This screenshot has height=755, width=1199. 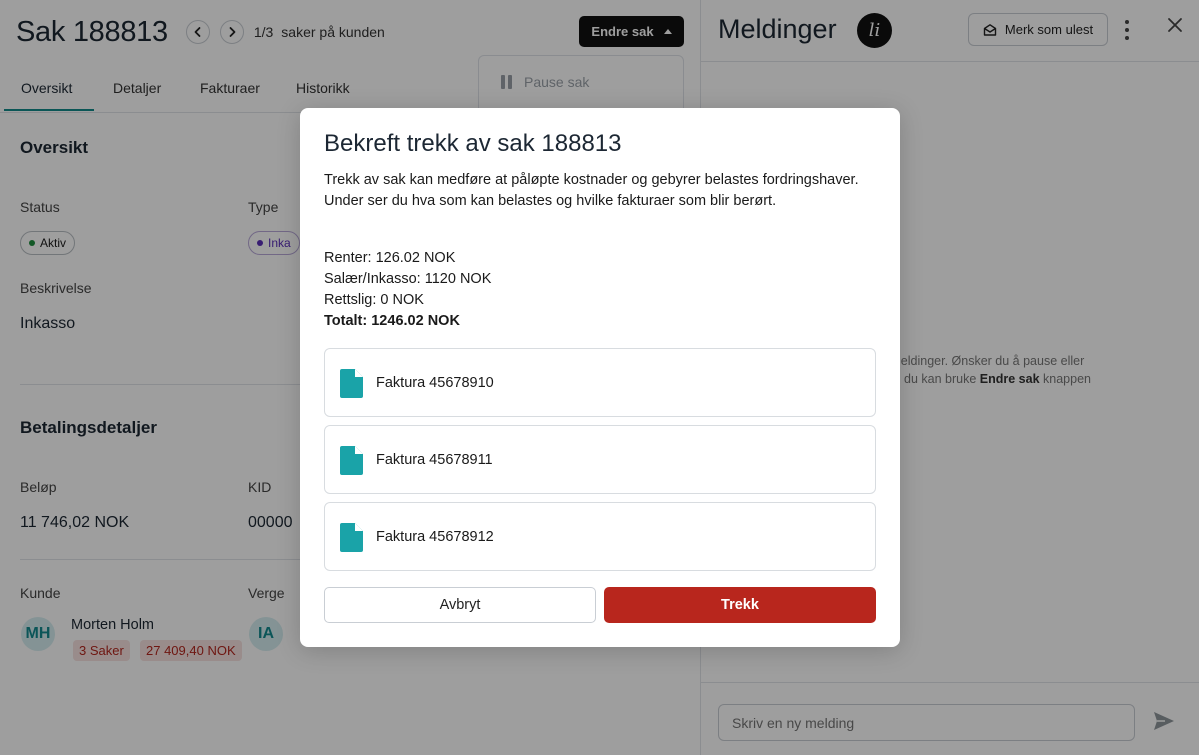 What do you see at coordinates (435, 383) in the screenshot?
I see `invoice-label: Faktura 45678910` at bounding box center [435, 383].